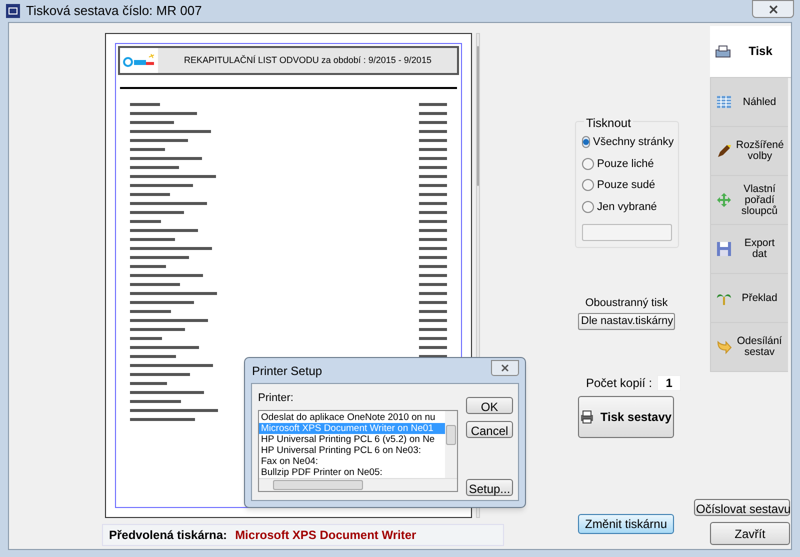 The width and height of the screenshot is (800, 557). I want to click on printer-item: HP Universal Printing PCL 6 on Ne03:, so click(352, 450).